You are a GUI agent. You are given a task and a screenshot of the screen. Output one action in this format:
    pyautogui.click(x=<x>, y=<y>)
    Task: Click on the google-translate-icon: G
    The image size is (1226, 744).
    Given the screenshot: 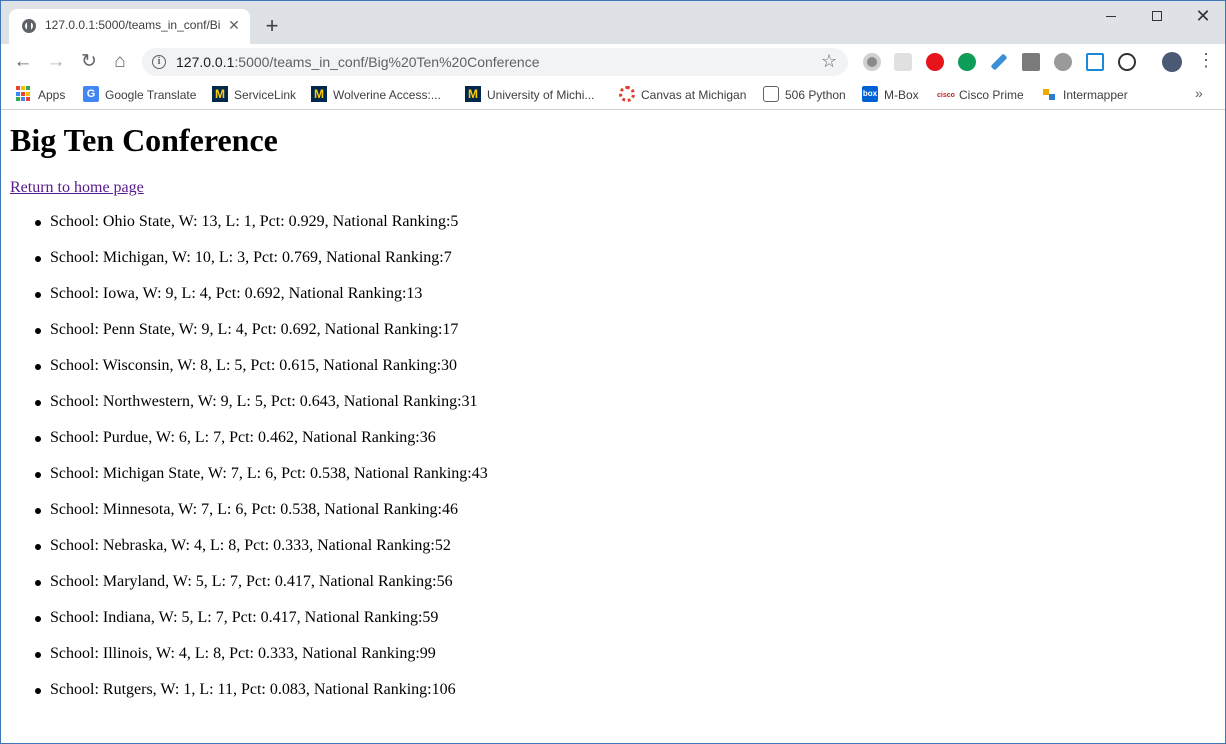 What is the action you would take?
    pyautogui.click(x=91, y=94)
    